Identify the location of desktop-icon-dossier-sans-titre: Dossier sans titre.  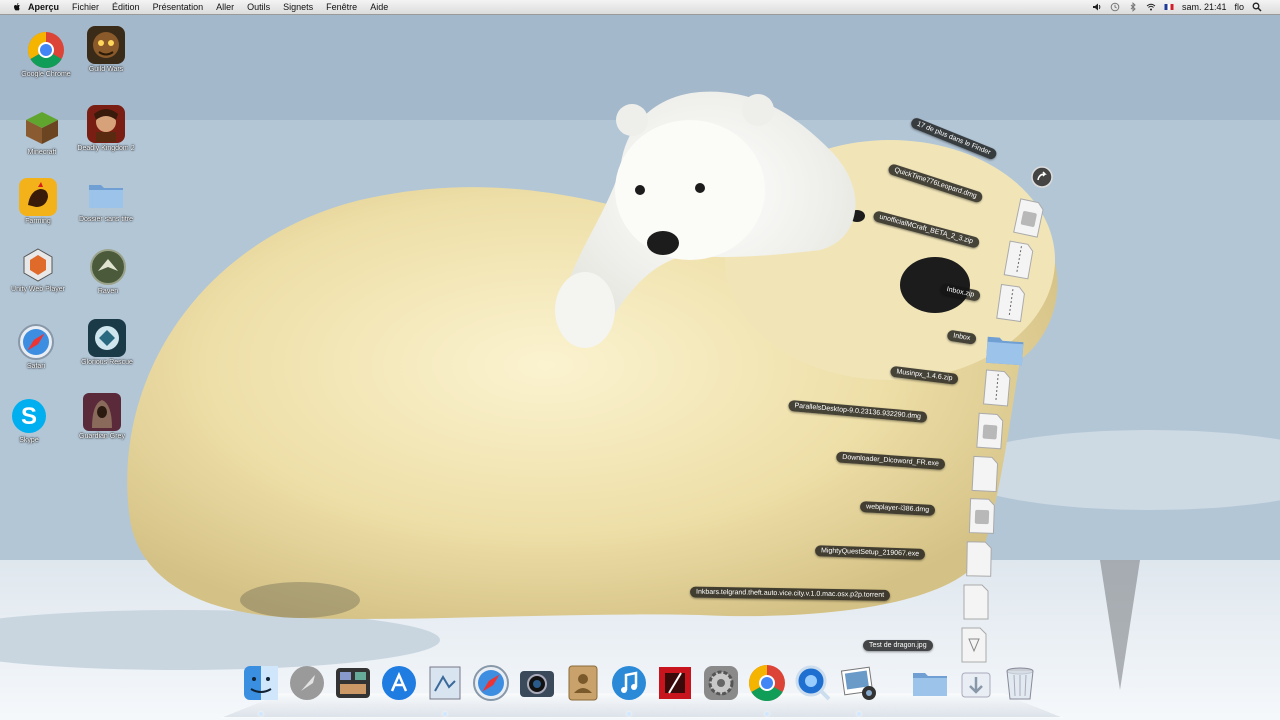
(106, 199).